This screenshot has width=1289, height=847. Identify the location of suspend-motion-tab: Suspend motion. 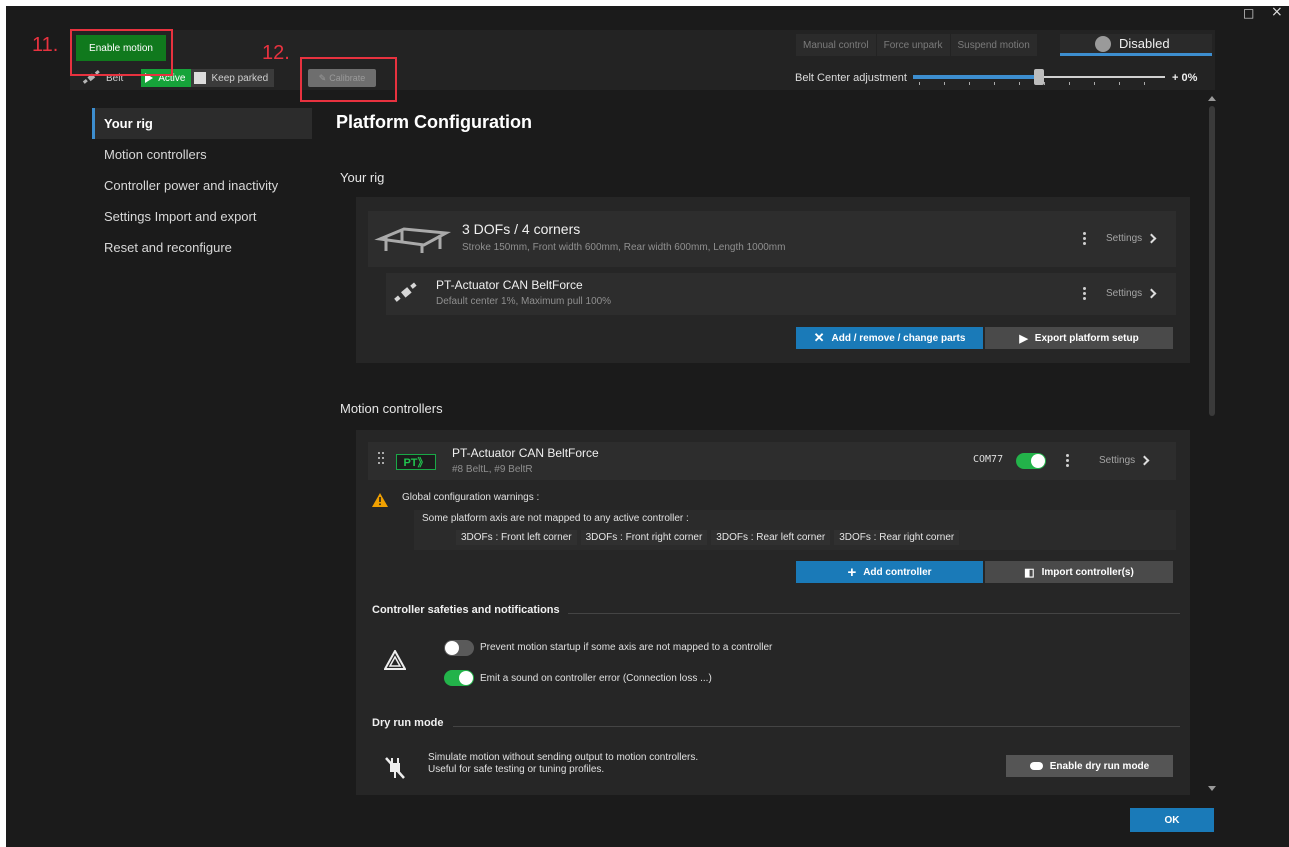
(993, 45).